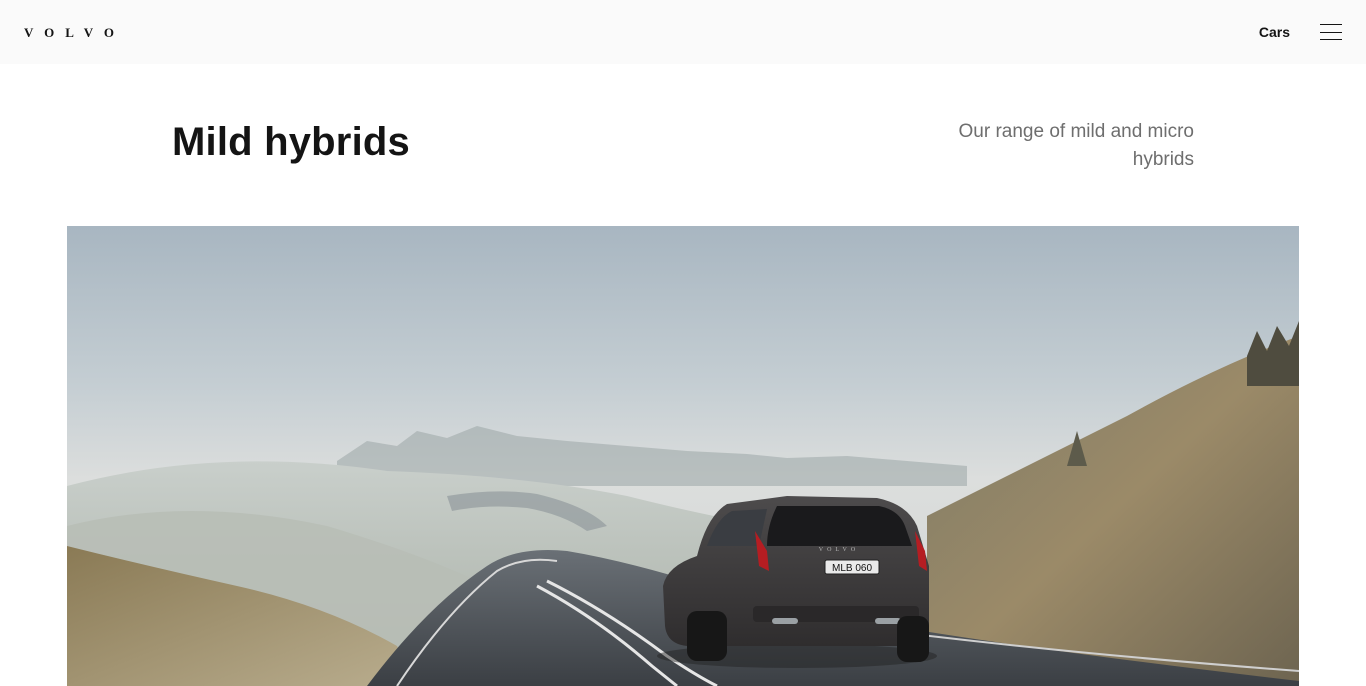 This screenshot has width=1366, height=686. I want to click on nav-right: Cars, so click(1300, 32).